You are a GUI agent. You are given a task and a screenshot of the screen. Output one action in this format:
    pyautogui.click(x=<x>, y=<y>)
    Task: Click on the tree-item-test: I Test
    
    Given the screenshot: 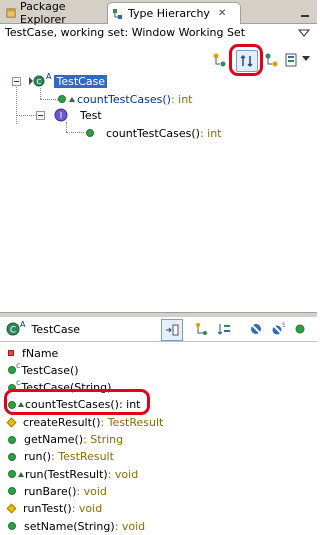 What is the action you would take?
    pyautogui.click(x=78, y=115)
    